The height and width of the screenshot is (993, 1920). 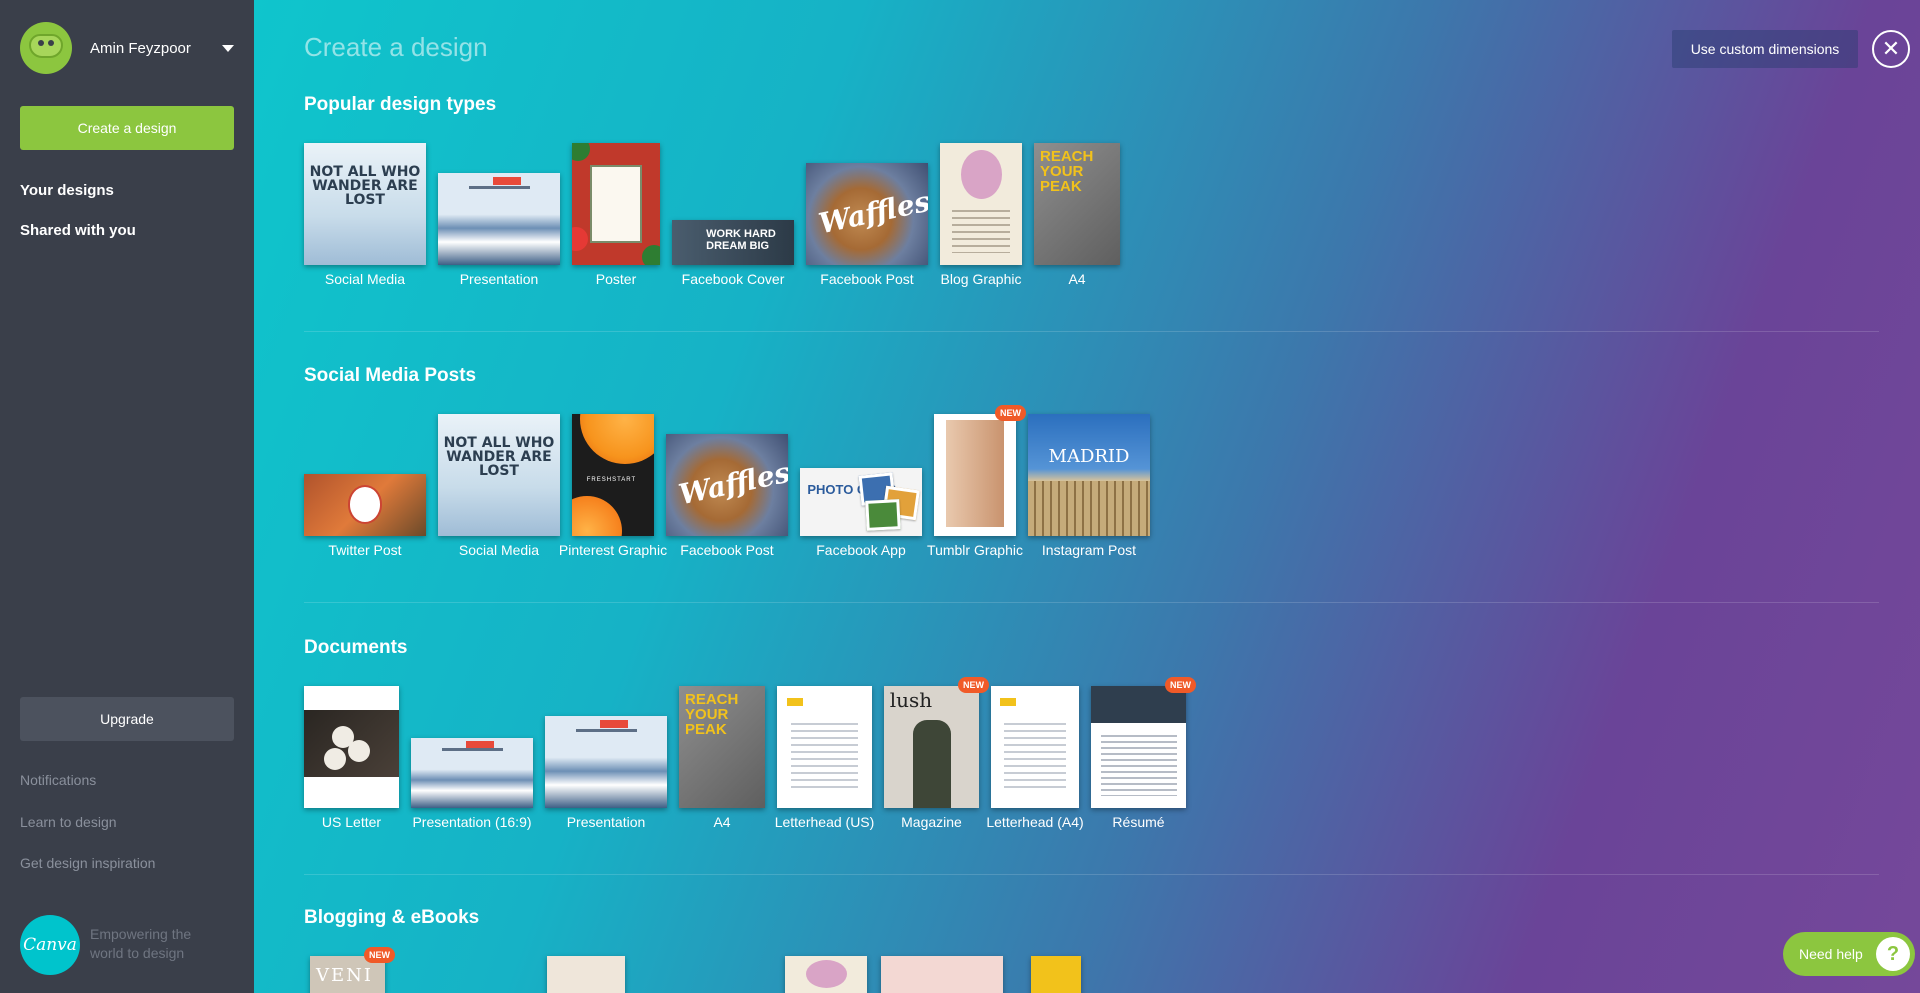 What do you see at coordinates (228, 48) in the screenshot?
I see `chevron-down-icon` at bounding box center [228, 48].